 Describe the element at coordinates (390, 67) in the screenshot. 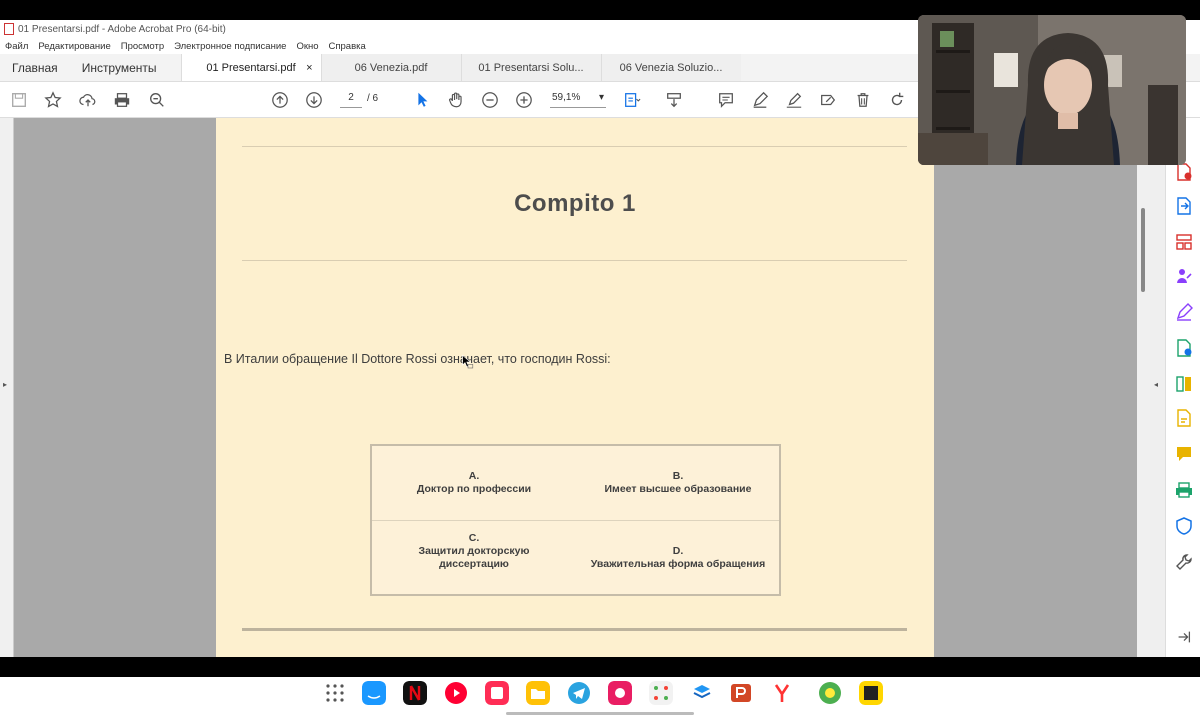

I see `doc-tab-06-venezia: 06 Venezia.pdf` at that location.